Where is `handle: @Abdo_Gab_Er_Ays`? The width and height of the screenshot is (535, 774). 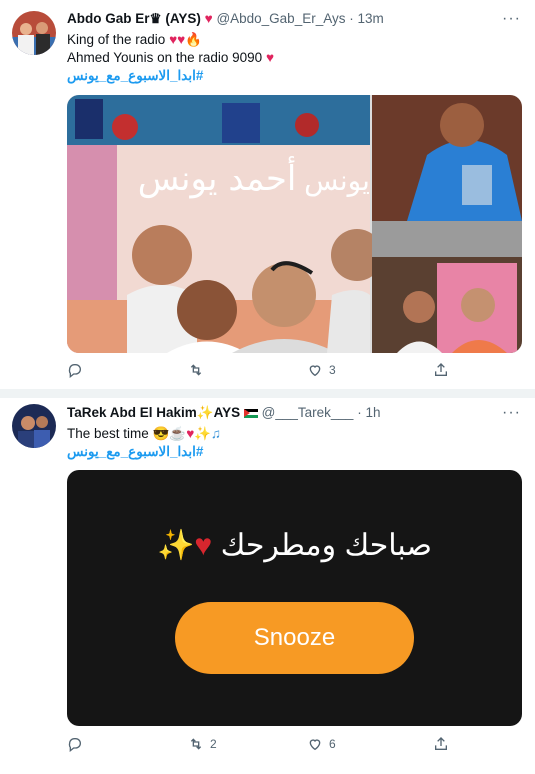
handle: @Abdo_Gab_Er_Ays is located at coordinates (280, 18).